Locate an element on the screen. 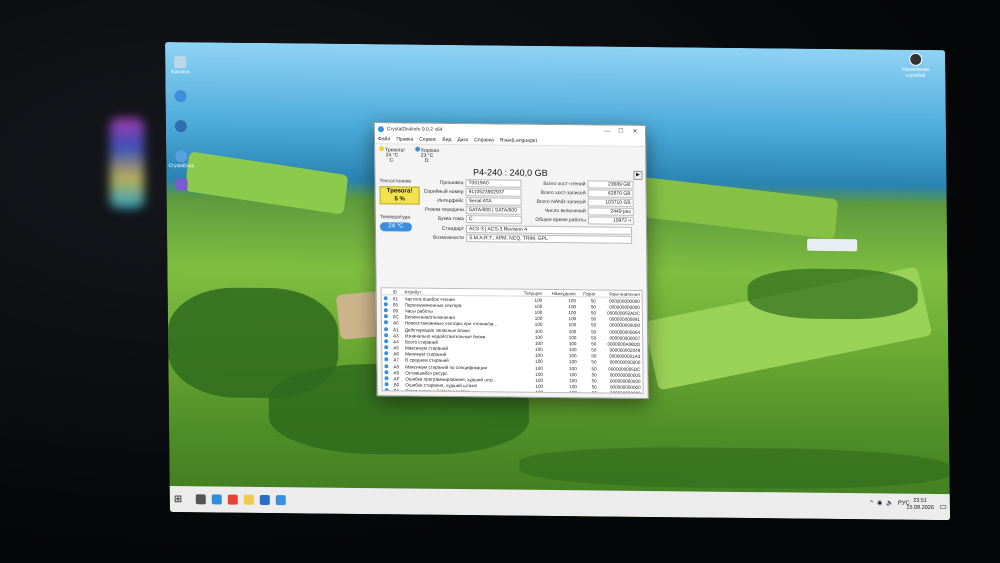 The image size is (1000, 563). notifications-icon: ▭ is located at coordinates (943, 506).